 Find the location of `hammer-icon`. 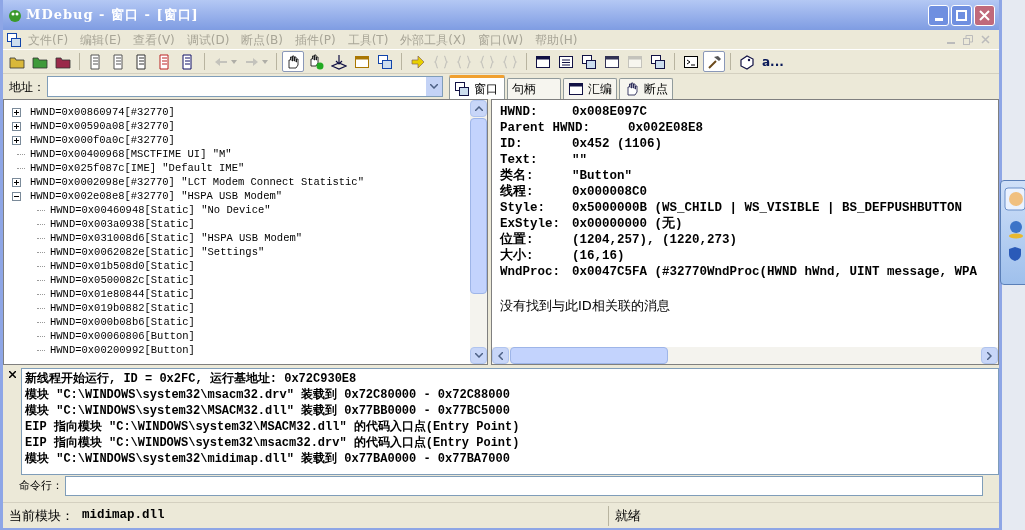

hammer-icon is located at coordinates (714, 61).